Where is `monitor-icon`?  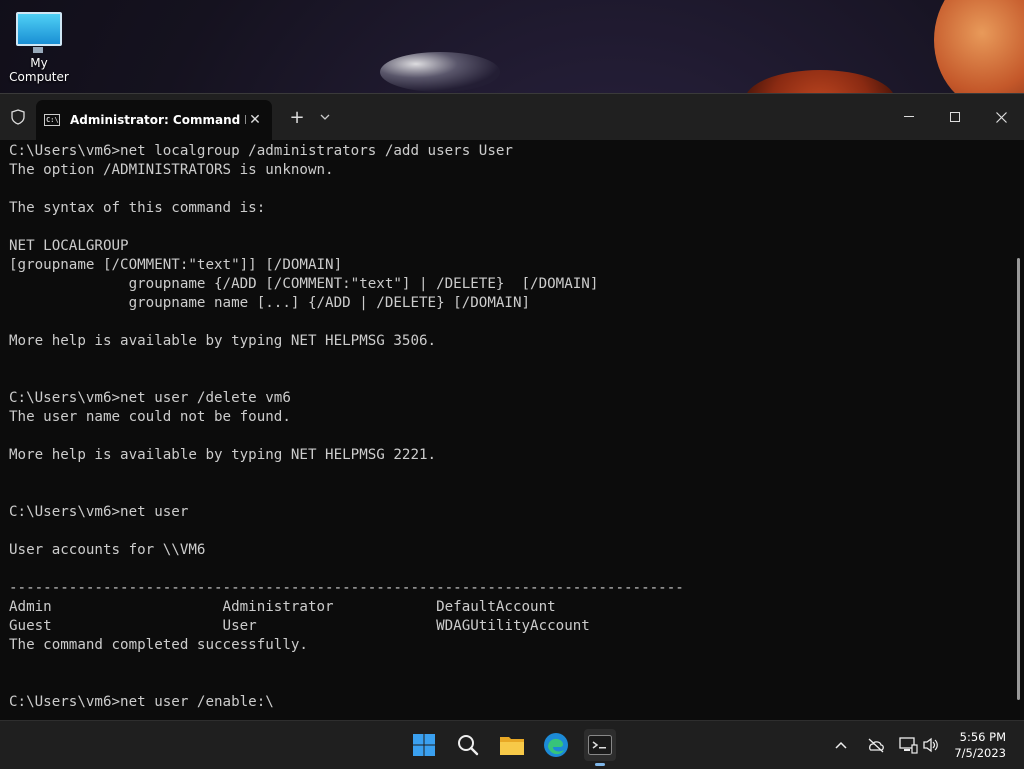 monitor-icon is located at coordinates (39, 32).